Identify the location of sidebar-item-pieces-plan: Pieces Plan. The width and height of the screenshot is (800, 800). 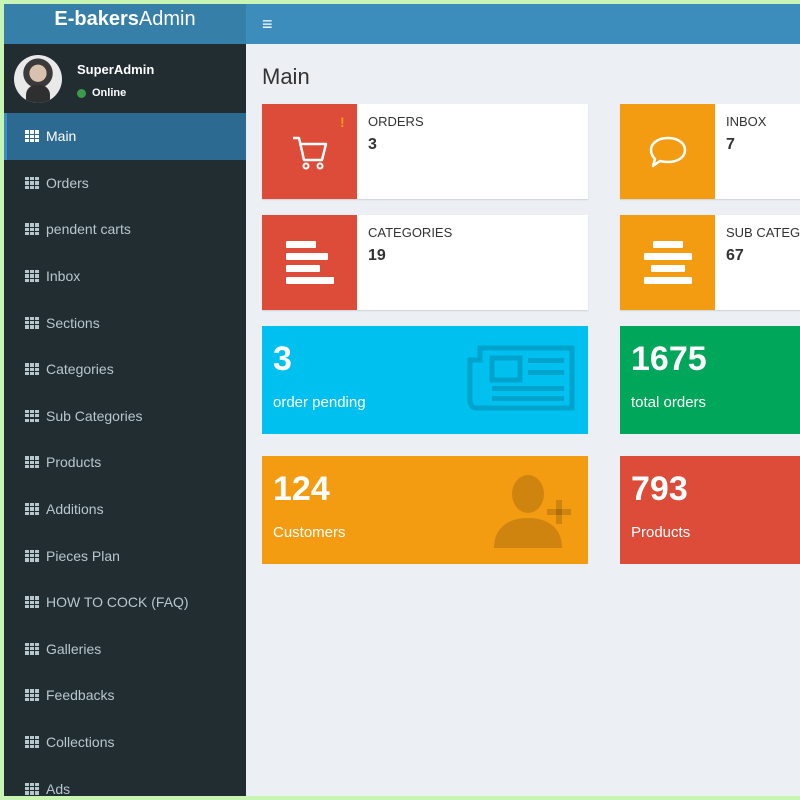
(125, 555).